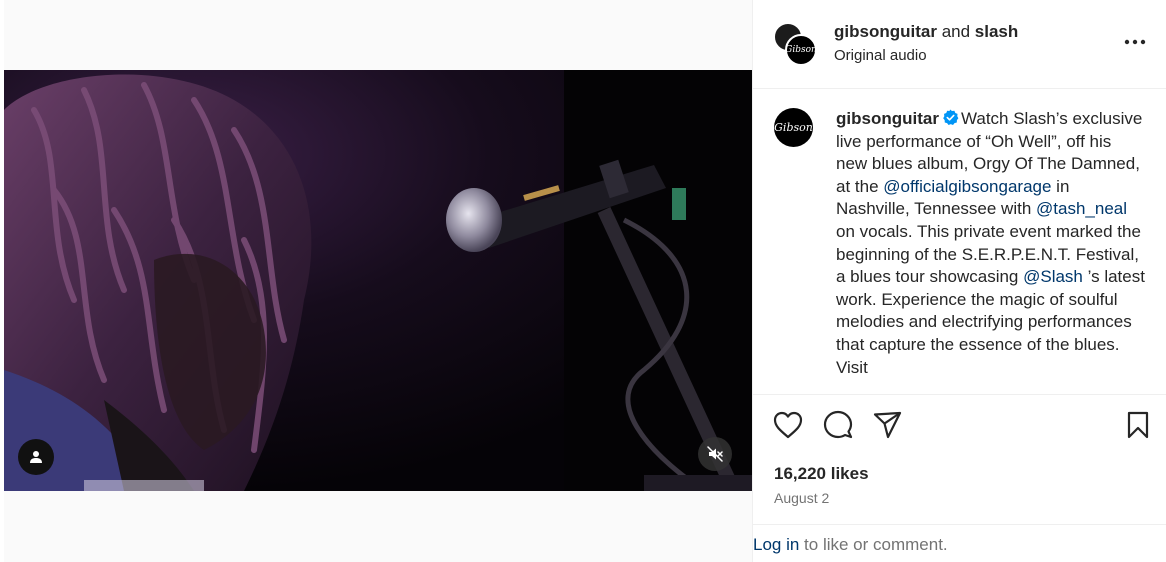  I want to click on mention-tash-neal: @tash_neal, so click(1081, 208).